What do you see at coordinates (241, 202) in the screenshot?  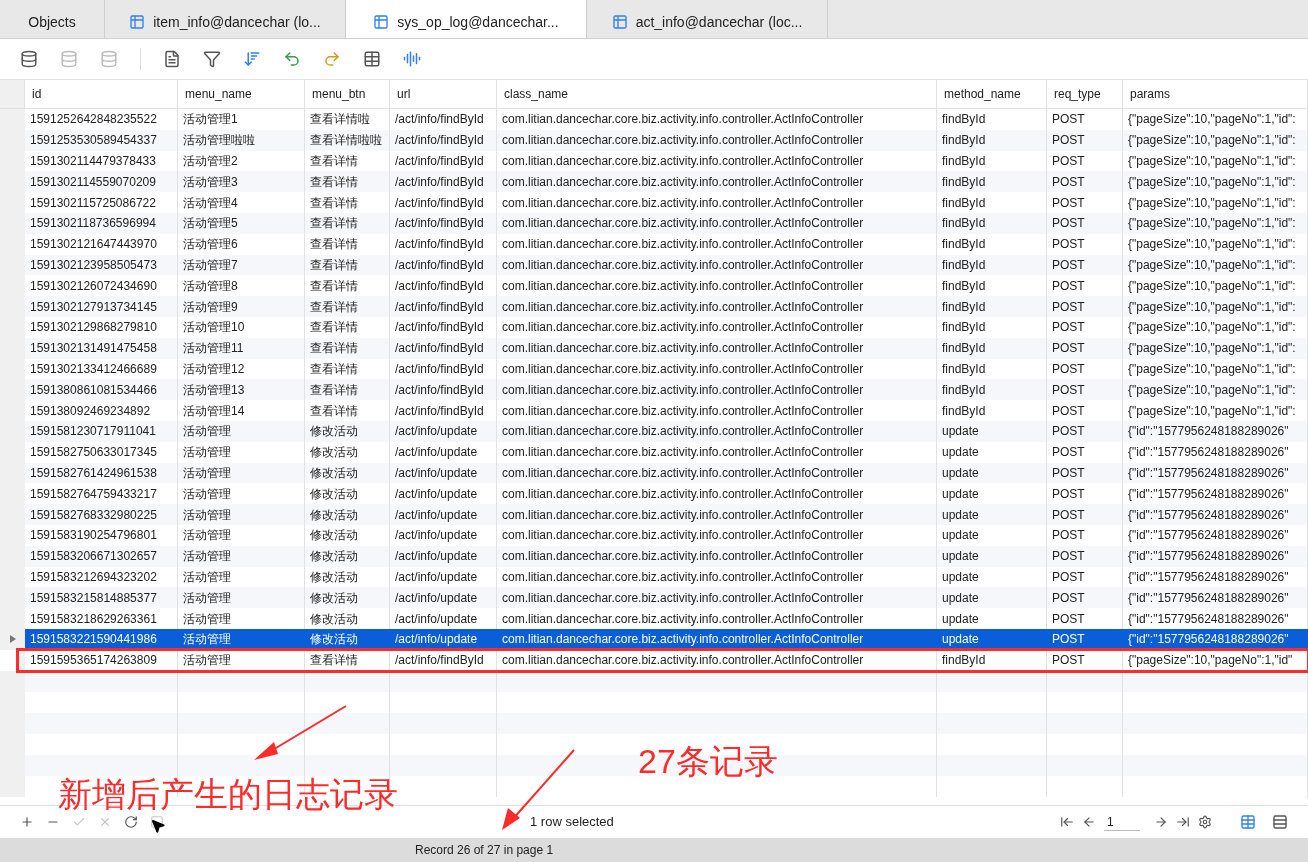 I see `table-cell: 活动管理4` at bounding box center [241, 202].